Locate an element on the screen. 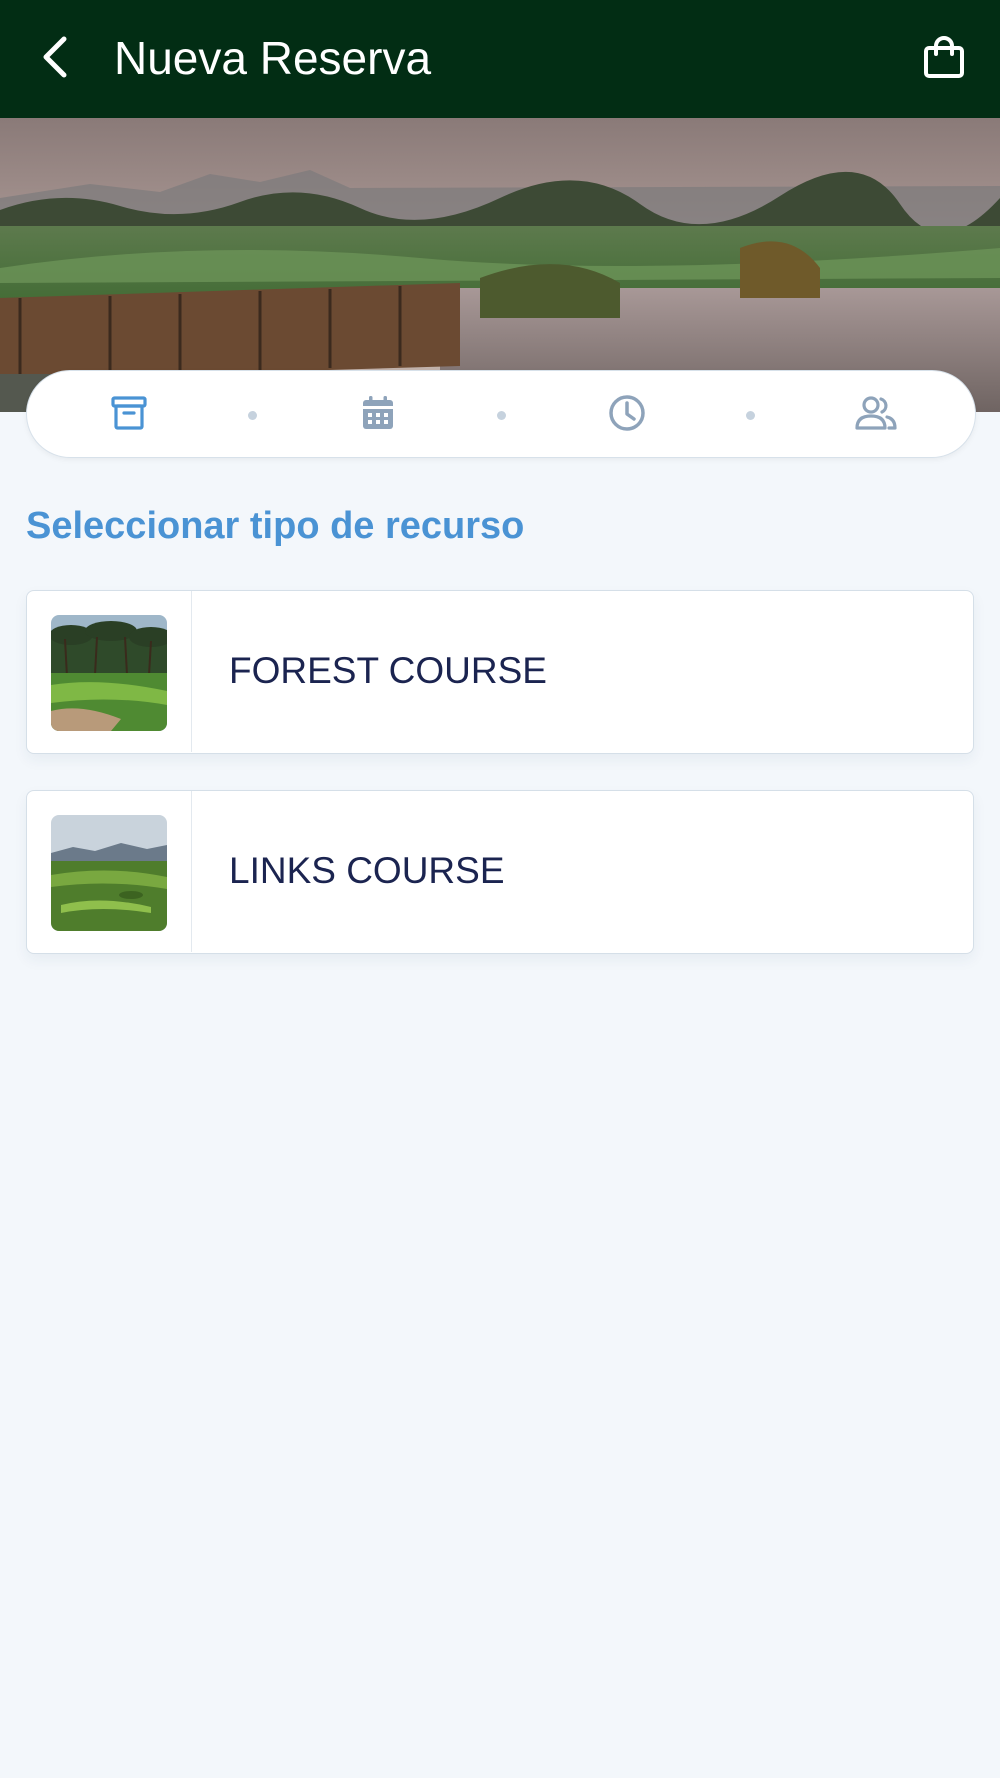  clock-icon is located at coordinates (627, 415).